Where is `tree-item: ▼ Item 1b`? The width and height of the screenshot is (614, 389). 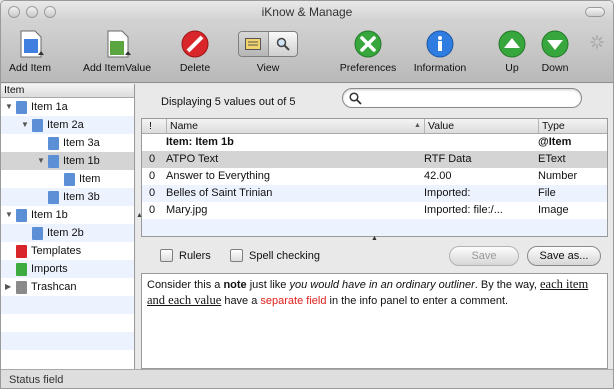 tree-item: ▼ Item 1b is located at coordinates (67, 215).